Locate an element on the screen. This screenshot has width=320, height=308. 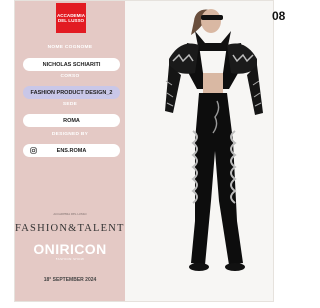
look-number: 08 is located at coordinates (279, 16).